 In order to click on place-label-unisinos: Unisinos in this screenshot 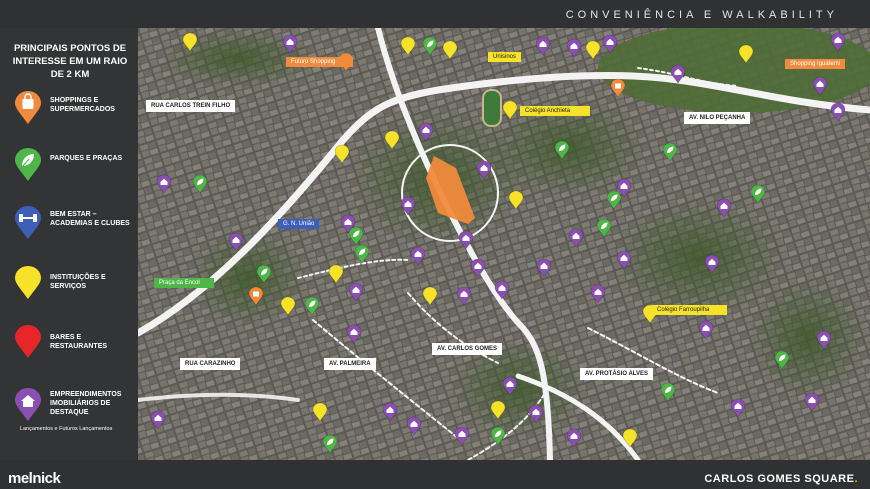, I will do `click(505, 57)`.